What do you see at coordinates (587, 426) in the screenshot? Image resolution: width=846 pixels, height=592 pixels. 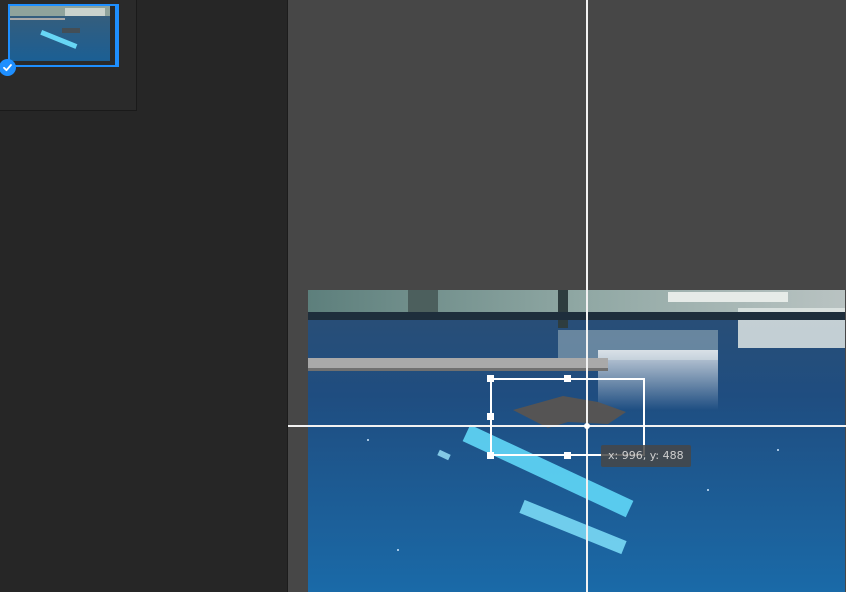 I see `cursor-point` at bounding box center [587, 426].